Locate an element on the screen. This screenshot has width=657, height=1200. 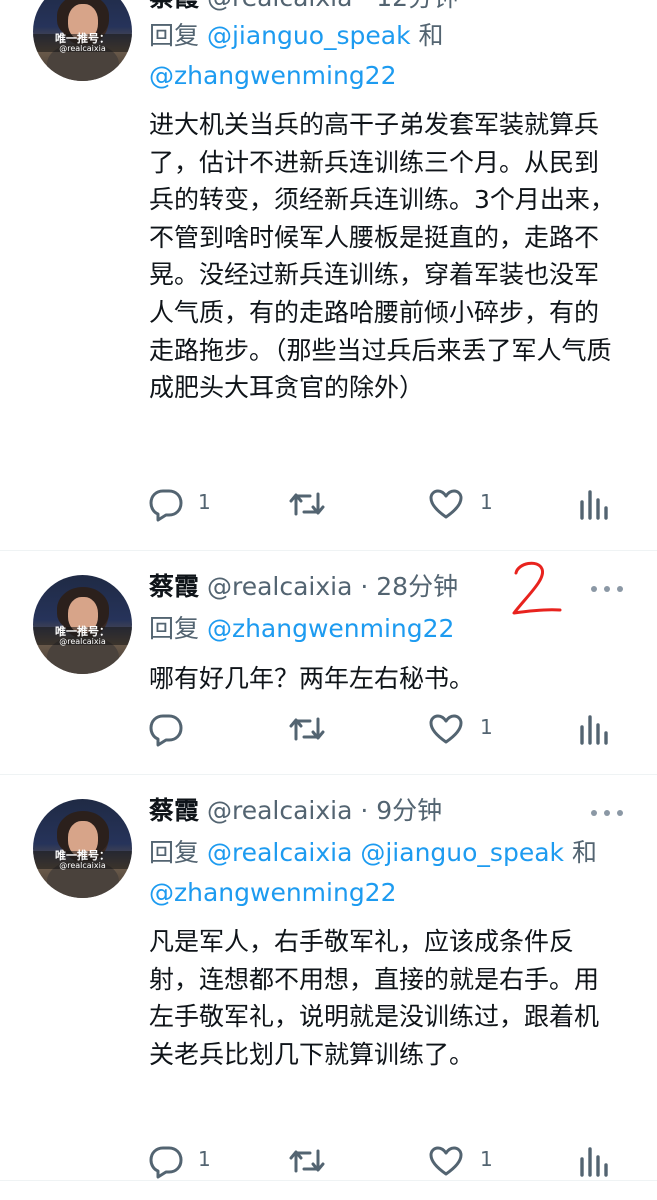
handwritten-annotation is located at coordinates (537, 588).